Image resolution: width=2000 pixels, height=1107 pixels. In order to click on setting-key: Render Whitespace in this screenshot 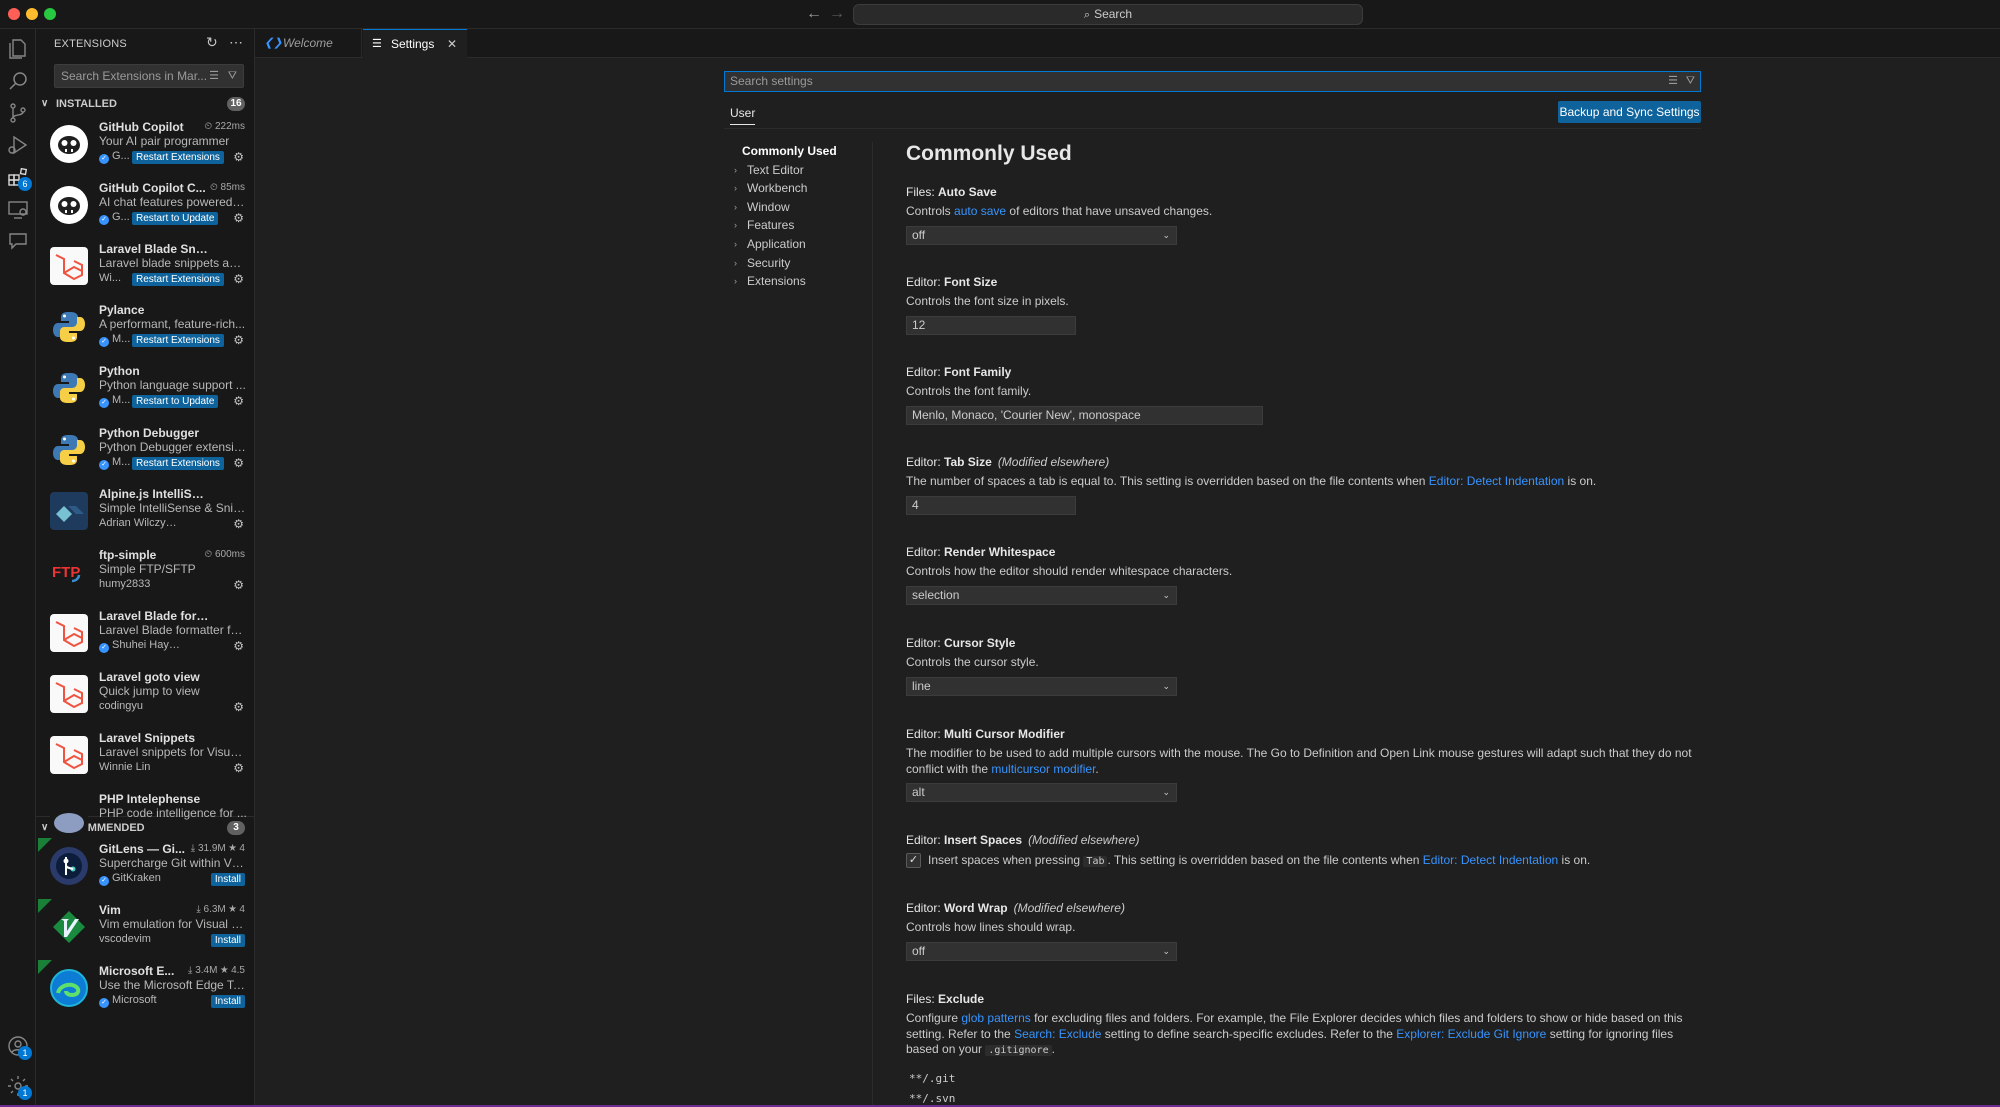, I will do `click(1000, 552)`.